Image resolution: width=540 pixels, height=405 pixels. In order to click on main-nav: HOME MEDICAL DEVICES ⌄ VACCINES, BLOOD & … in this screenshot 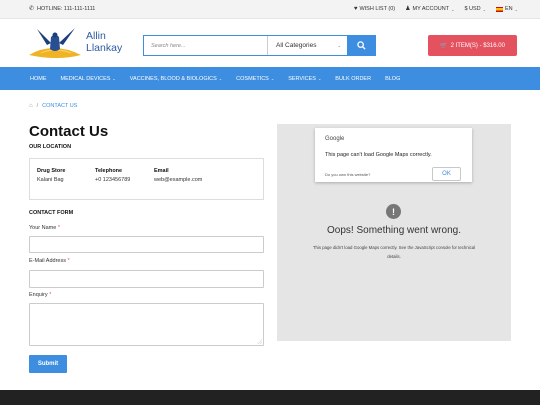, I will do `click(270, 78)`.